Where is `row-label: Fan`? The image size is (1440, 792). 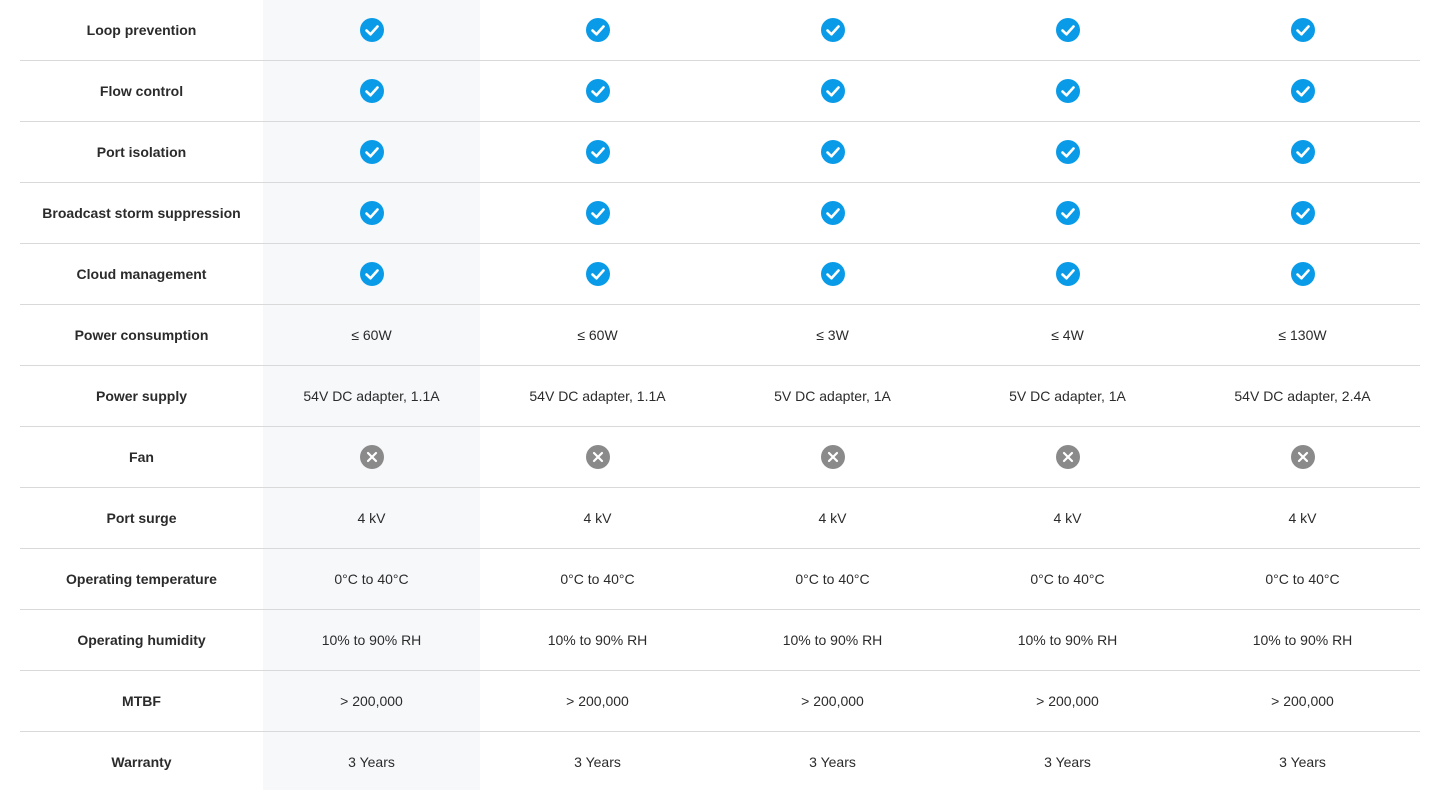
row-label: Fan is located at coordinates (141, 457).